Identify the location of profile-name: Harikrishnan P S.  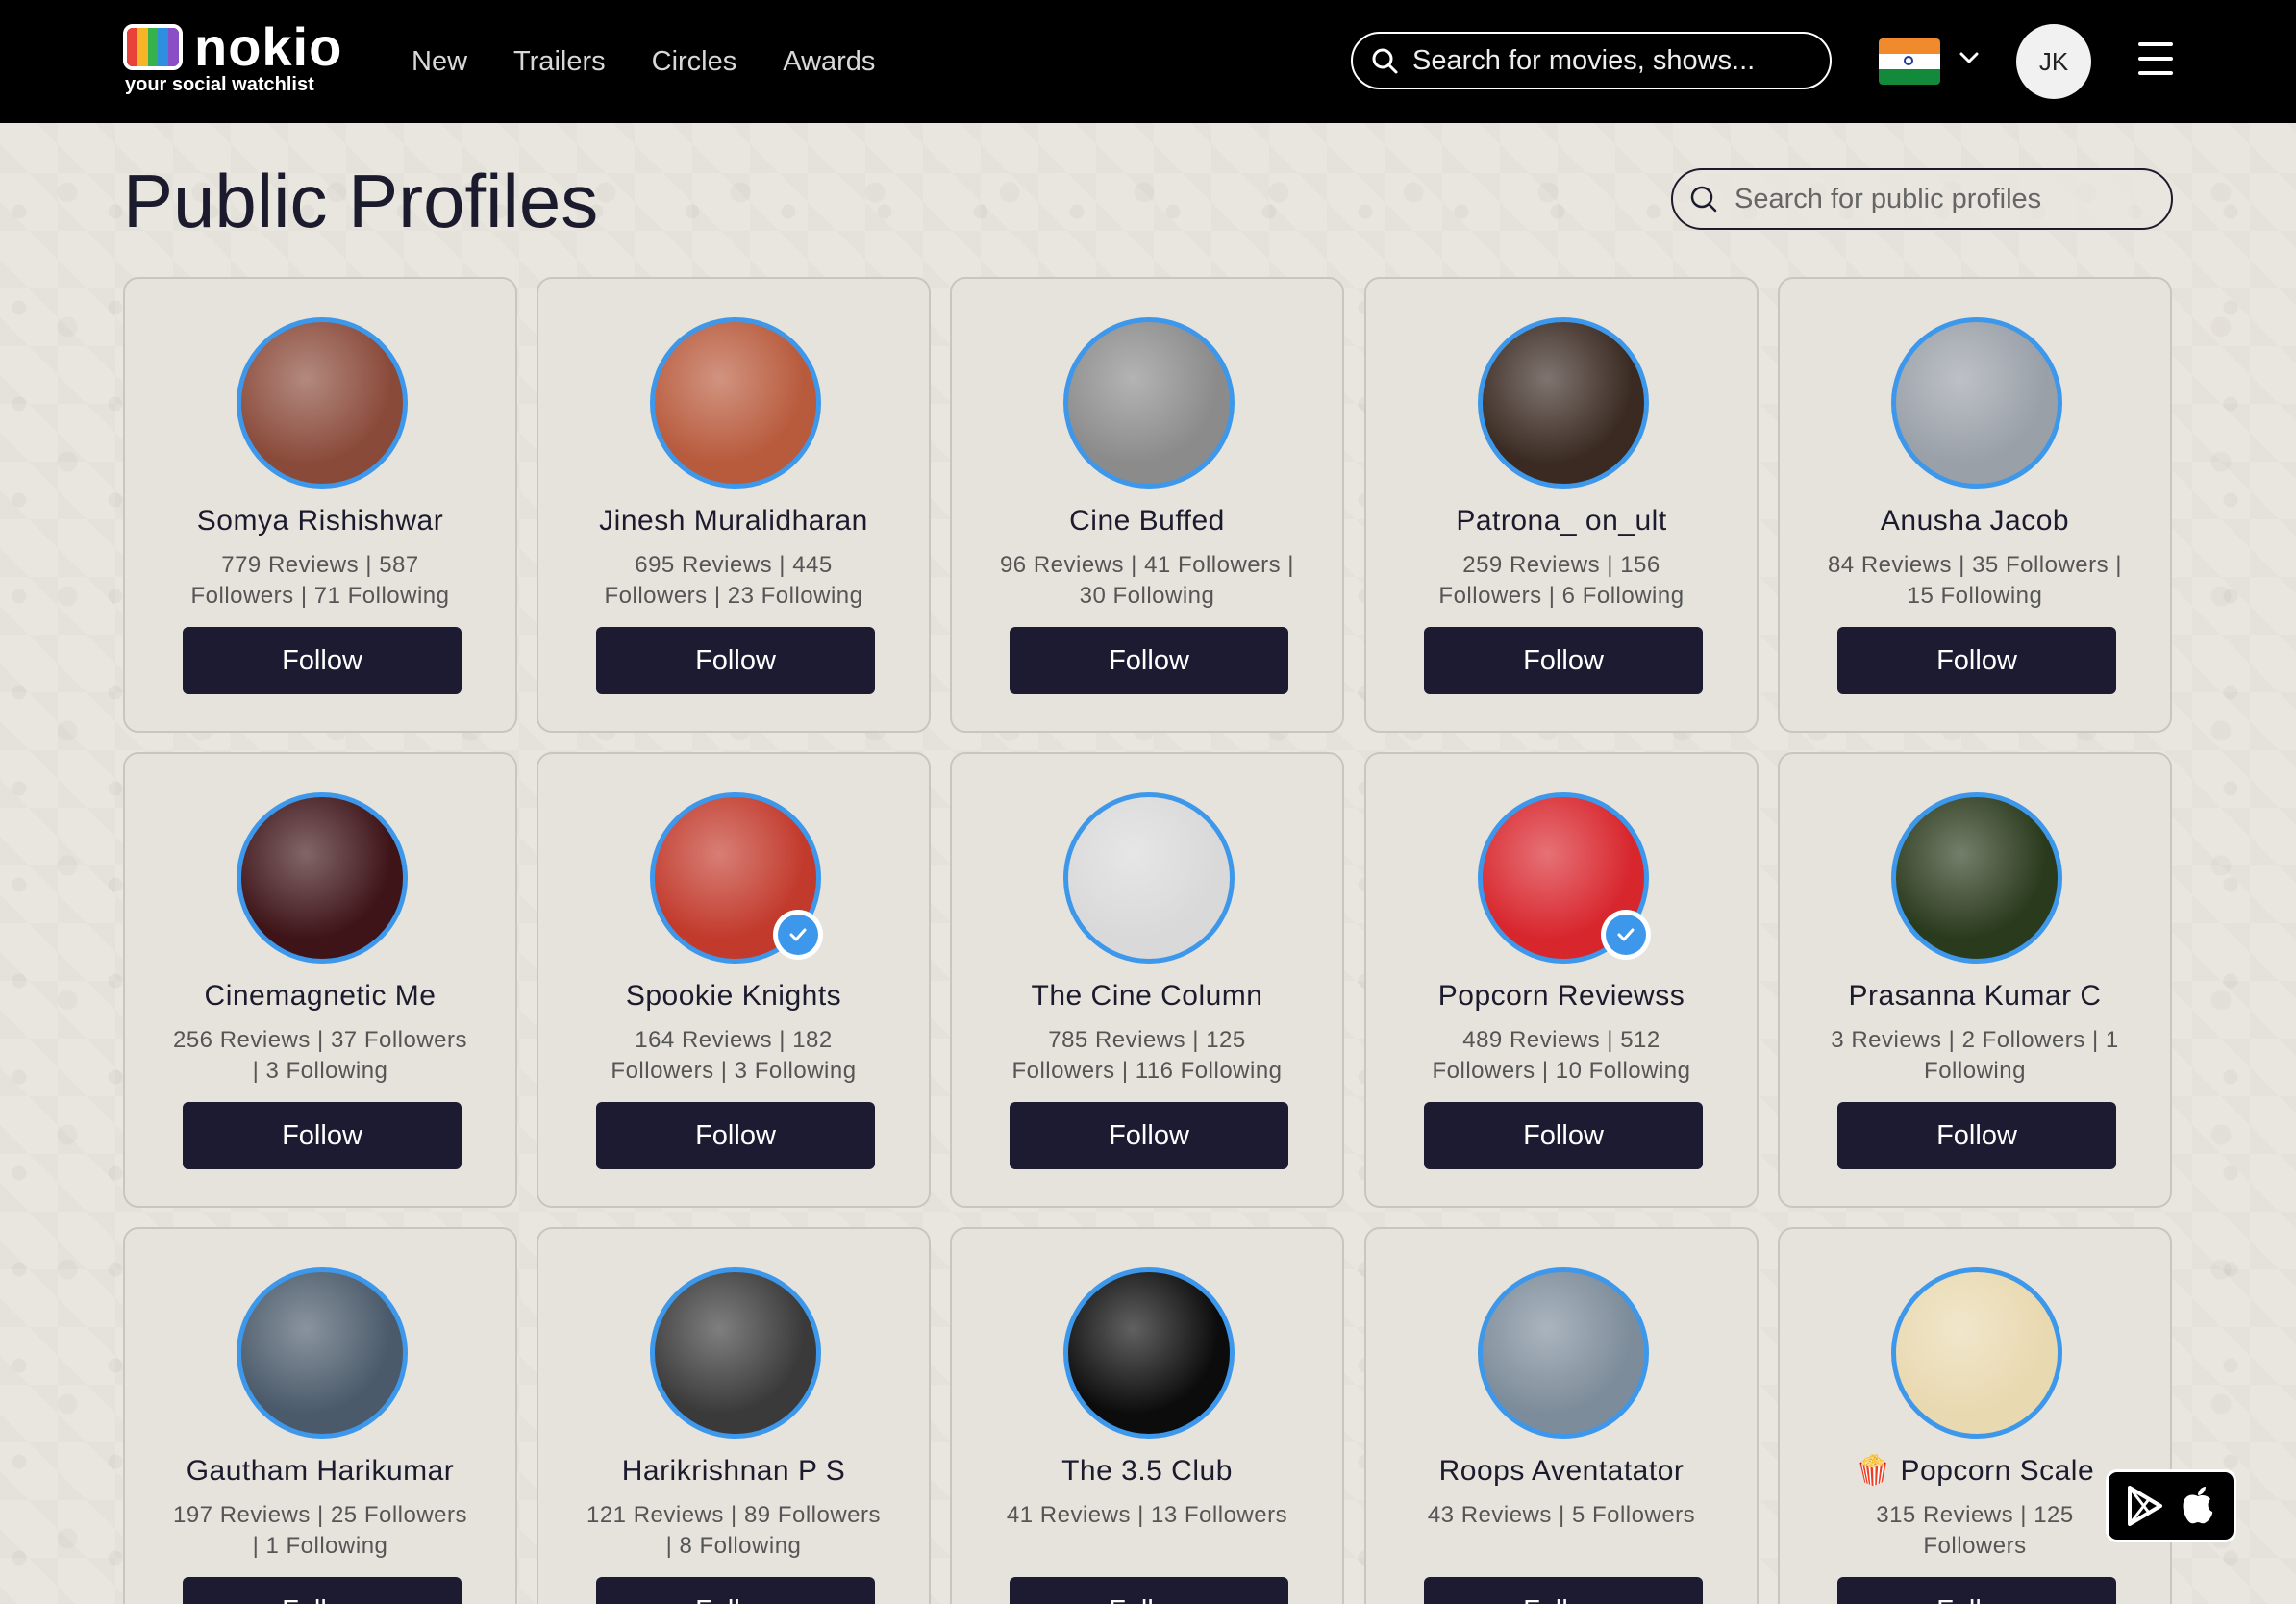
(733, 1471).